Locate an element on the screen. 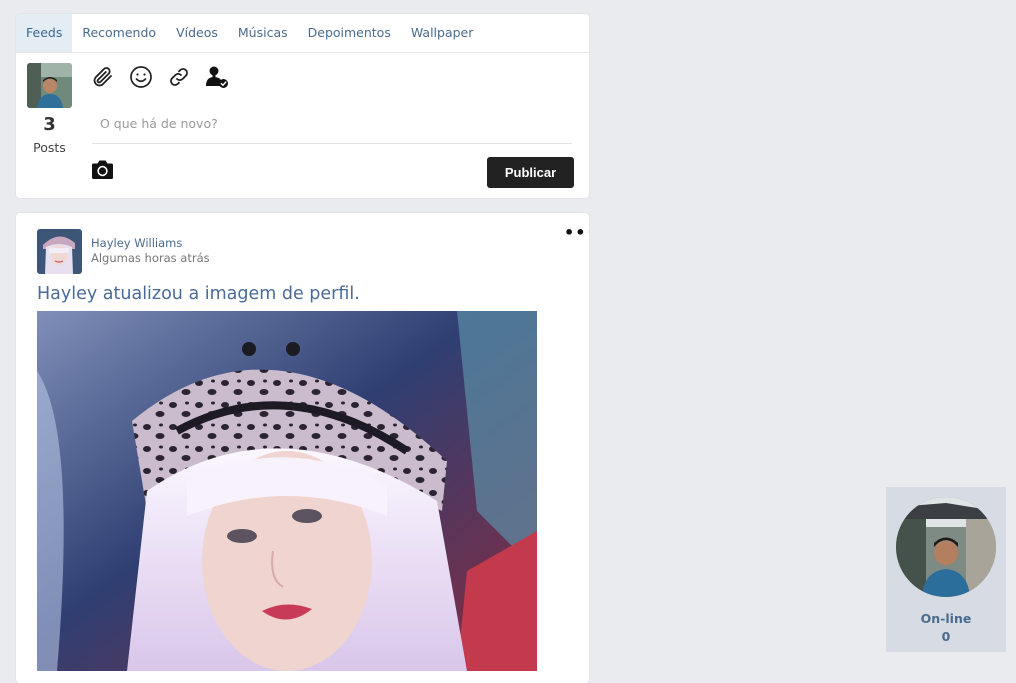 The height and width of the screenshot is (683, 1016). smiley-icon is located at coordinates (141, 77).